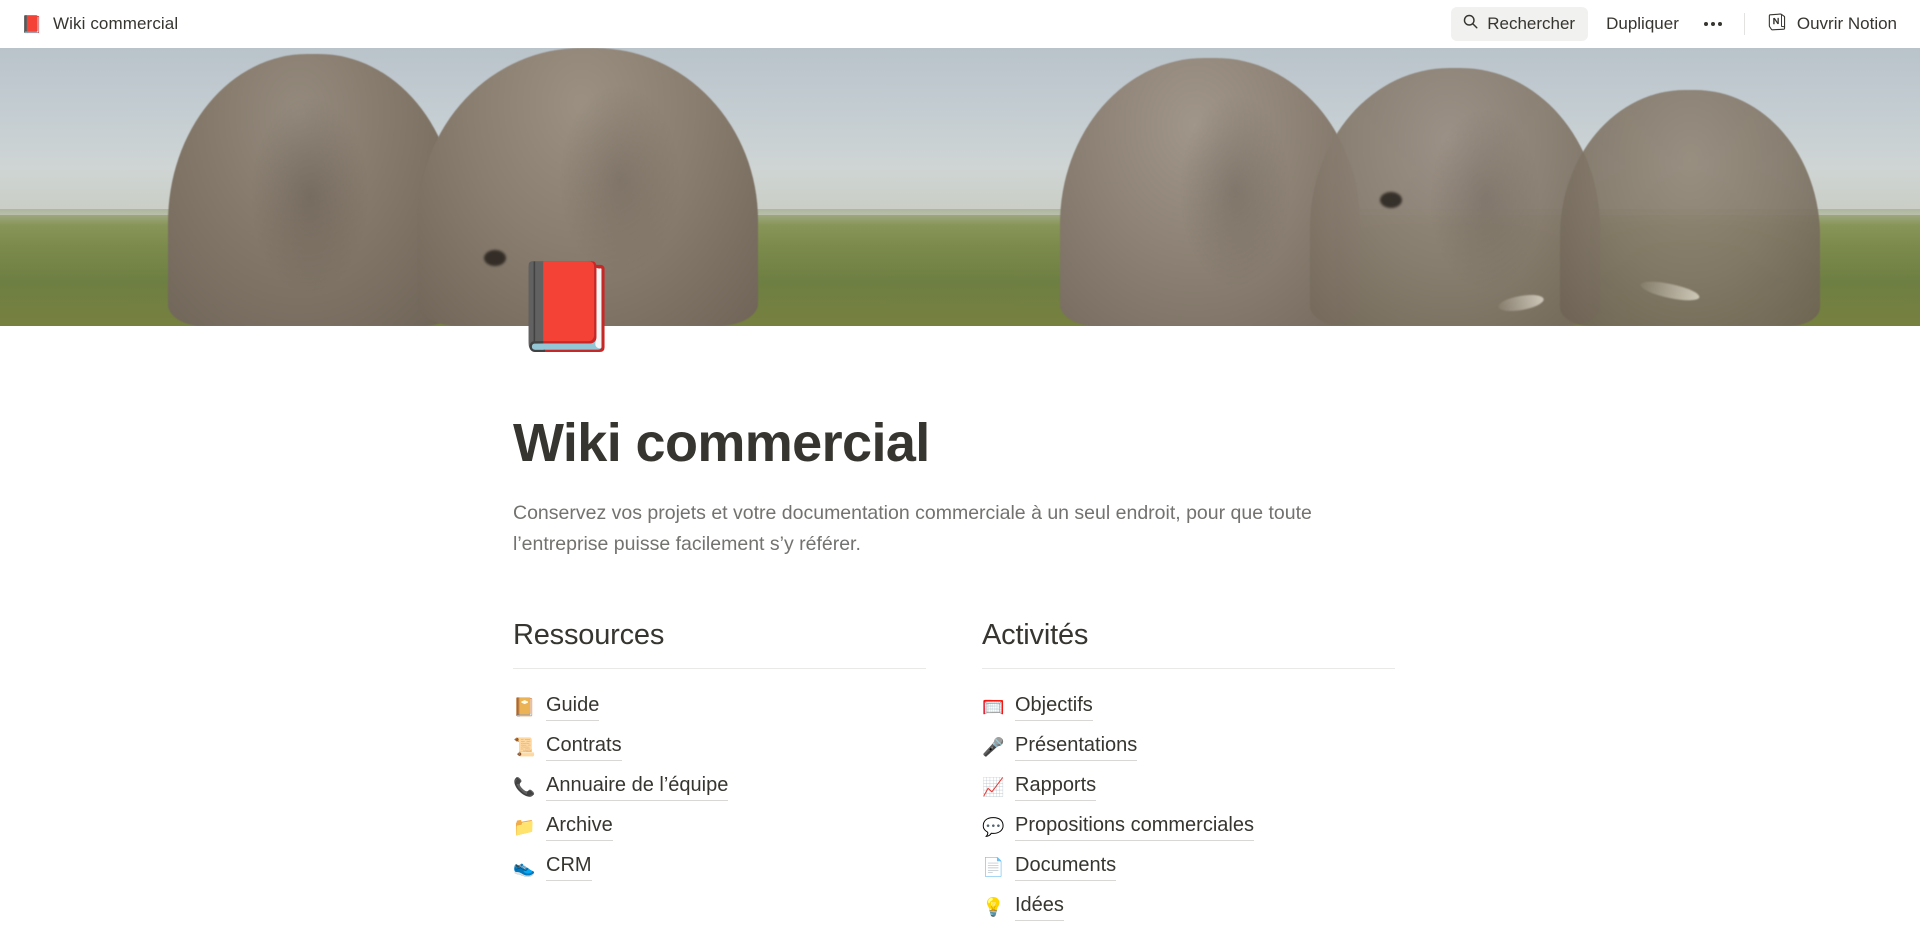  I want to click on column-divider-activites, so click(1188, 668).